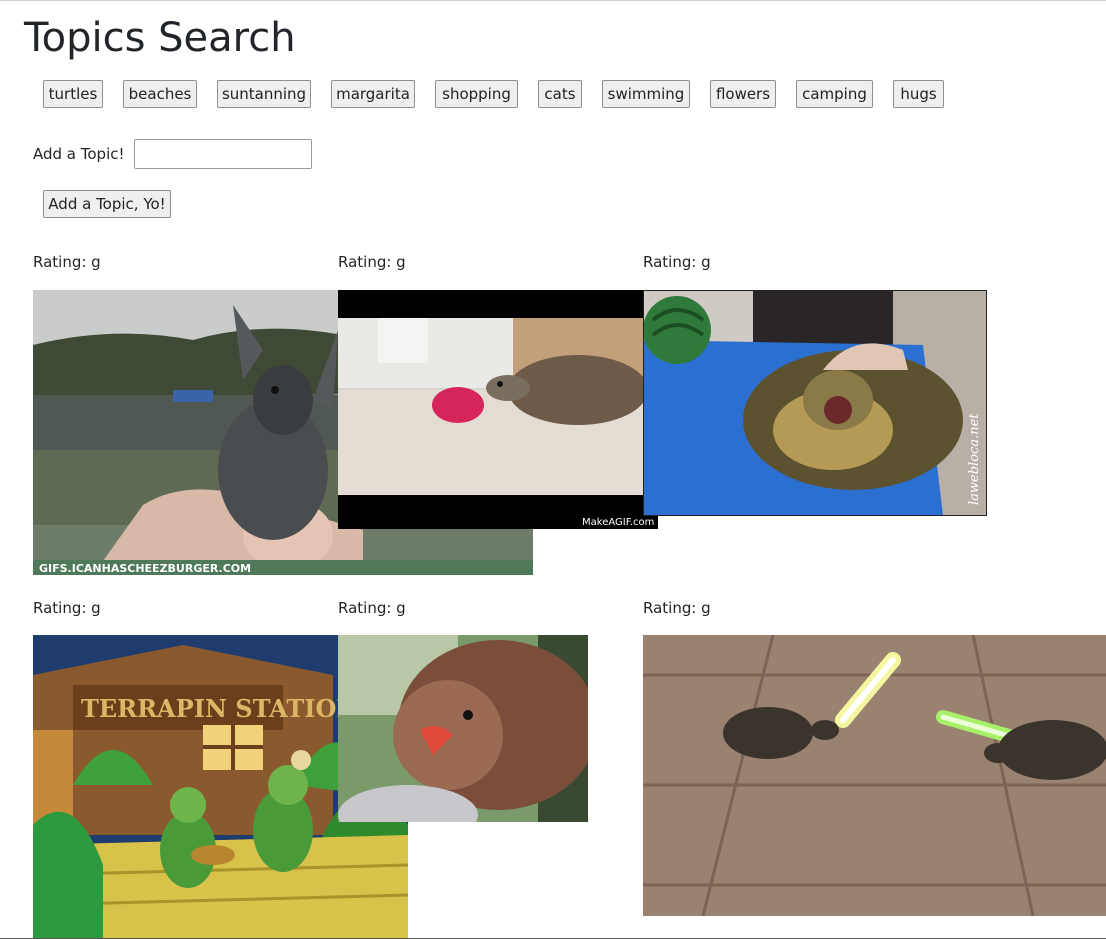  Describe the element at coordinates (743, 94) in the screenshot. I see `topic-button-flowers: flowers` at that location.